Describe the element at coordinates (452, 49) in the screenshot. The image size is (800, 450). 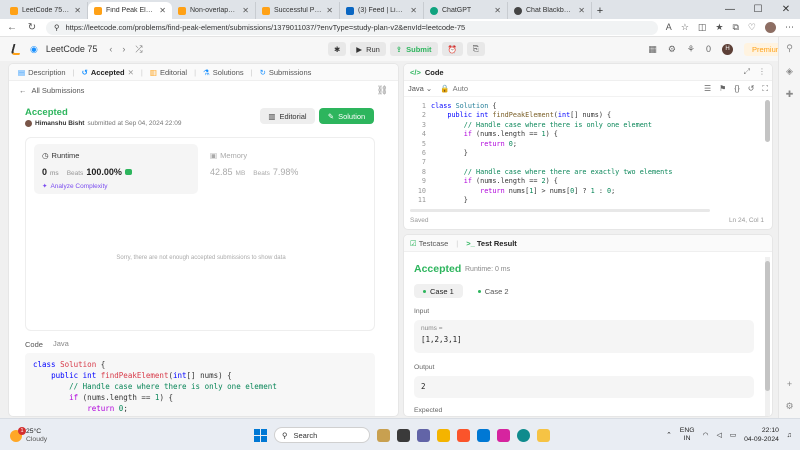
I see `notes-button: ⏰` at that location.